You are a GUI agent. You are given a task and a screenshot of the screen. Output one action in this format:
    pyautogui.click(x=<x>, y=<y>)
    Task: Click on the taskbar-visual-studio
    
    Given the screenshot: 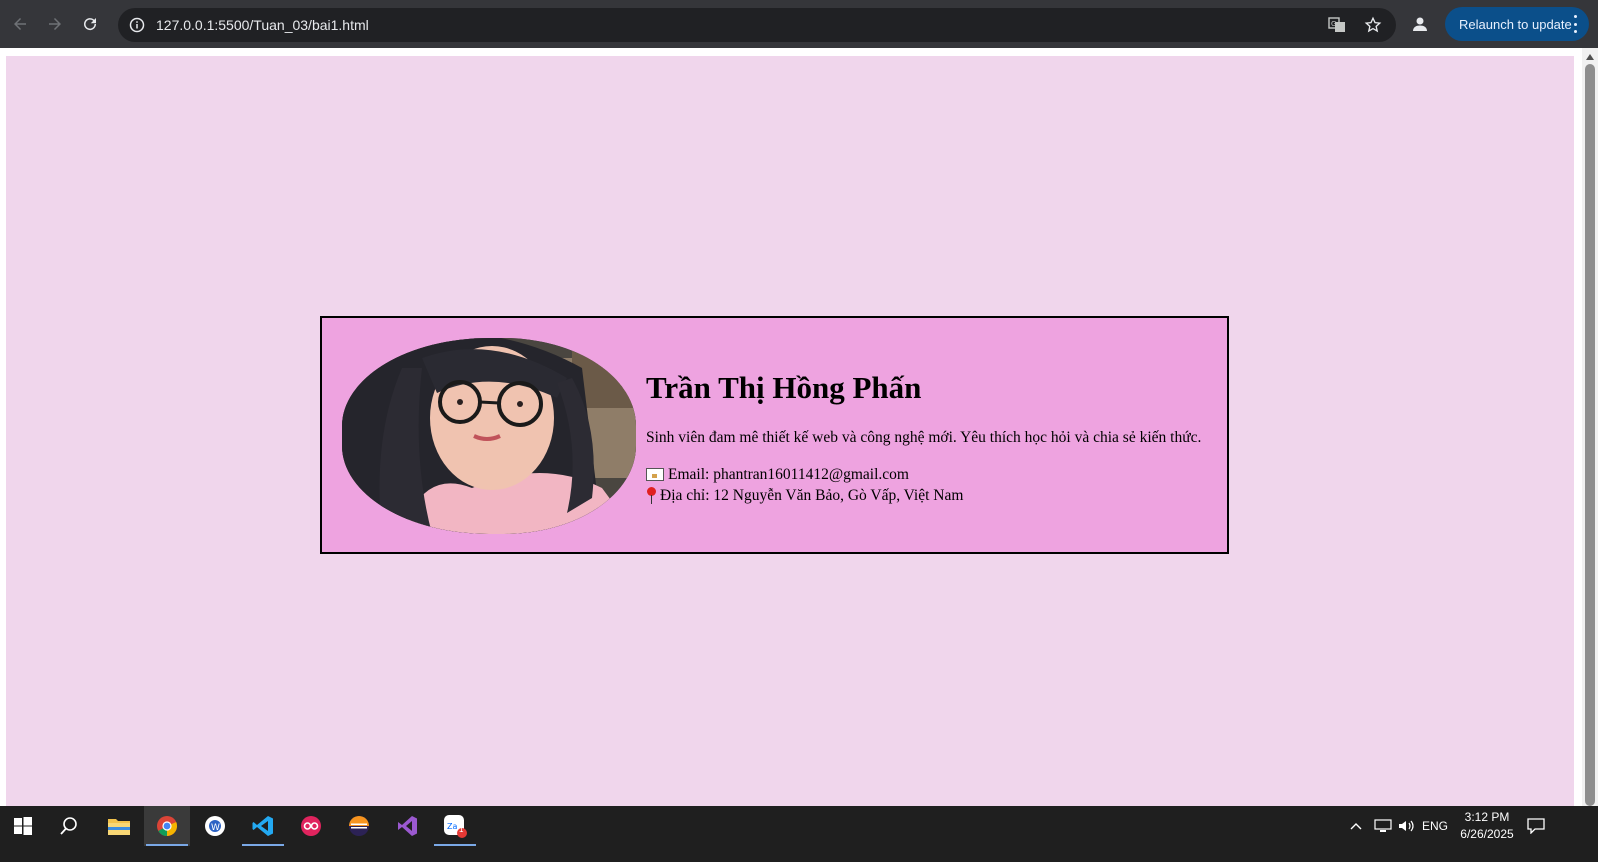 What is the action you would take?
    pyautogui.click(x=407, y=826)
    